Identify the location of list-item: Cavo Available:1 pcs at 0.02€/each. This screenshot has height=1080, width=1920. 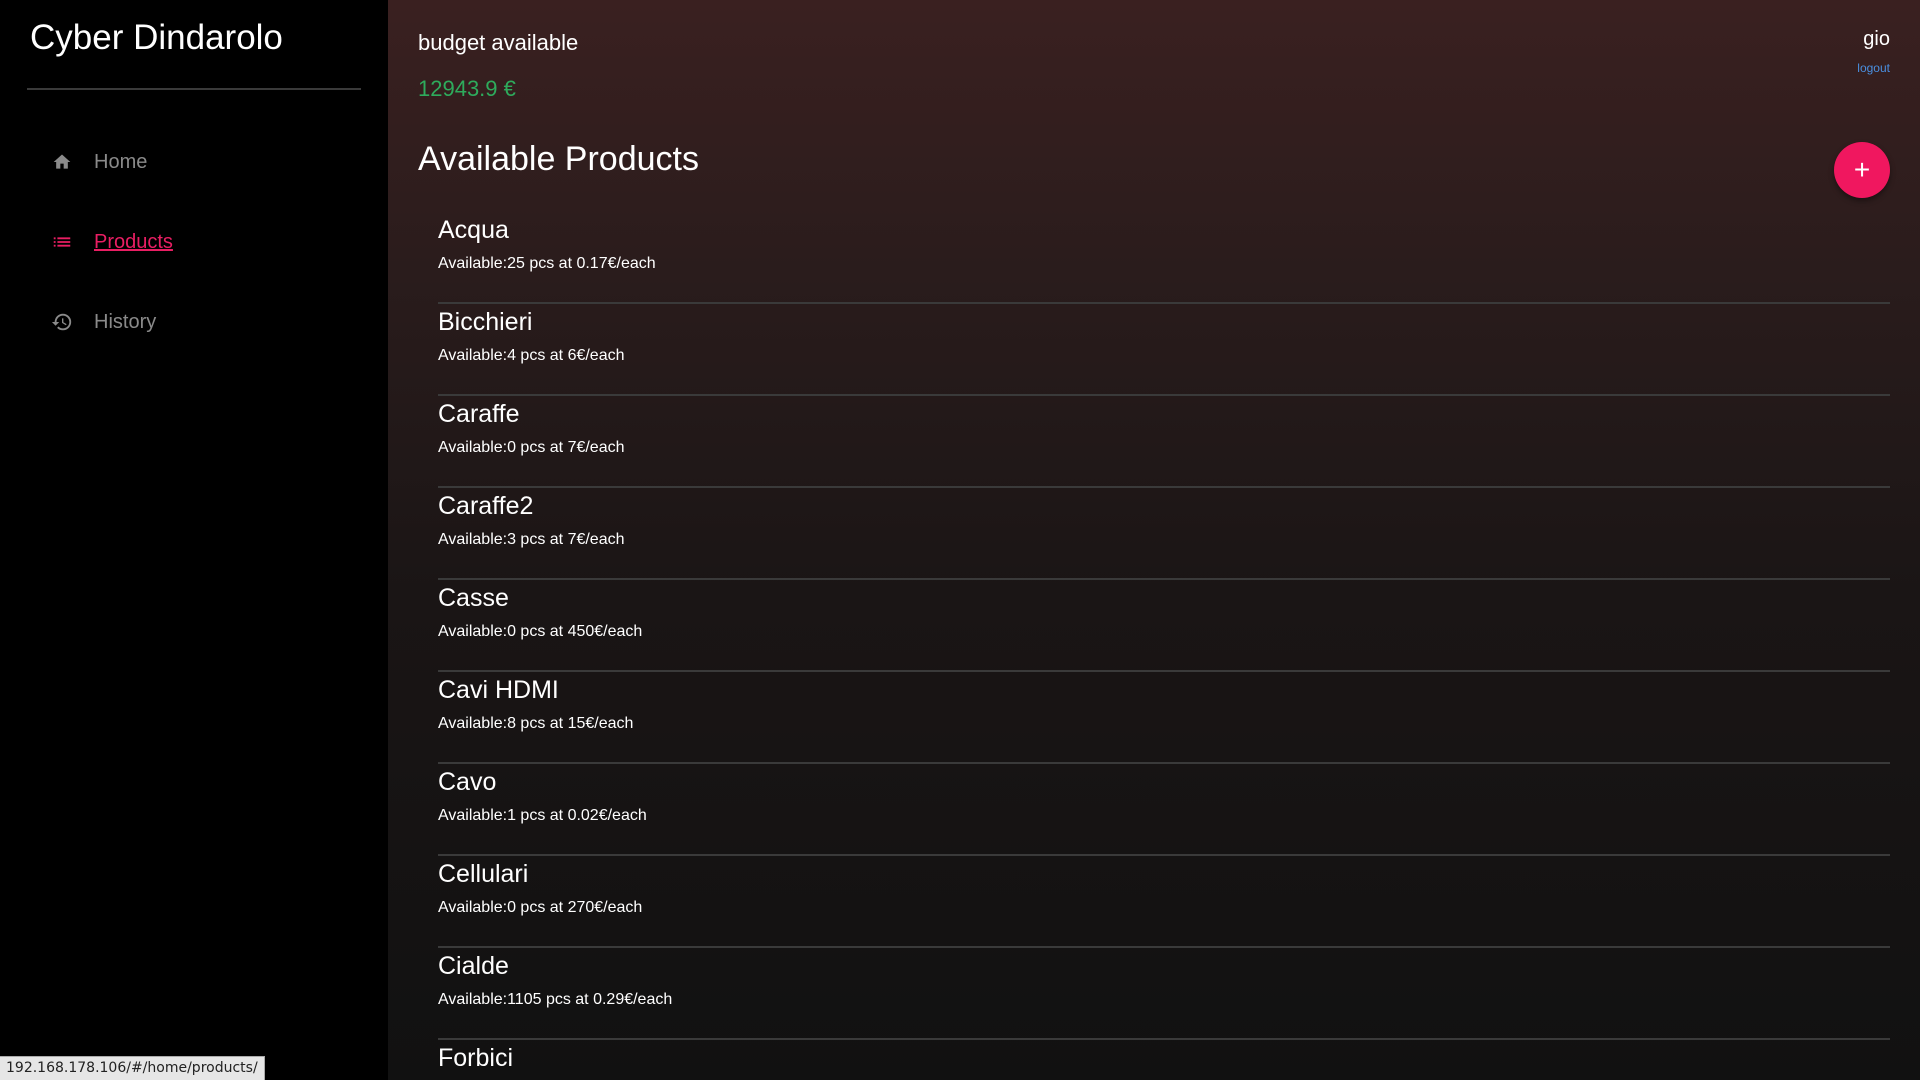
(1164, 810).